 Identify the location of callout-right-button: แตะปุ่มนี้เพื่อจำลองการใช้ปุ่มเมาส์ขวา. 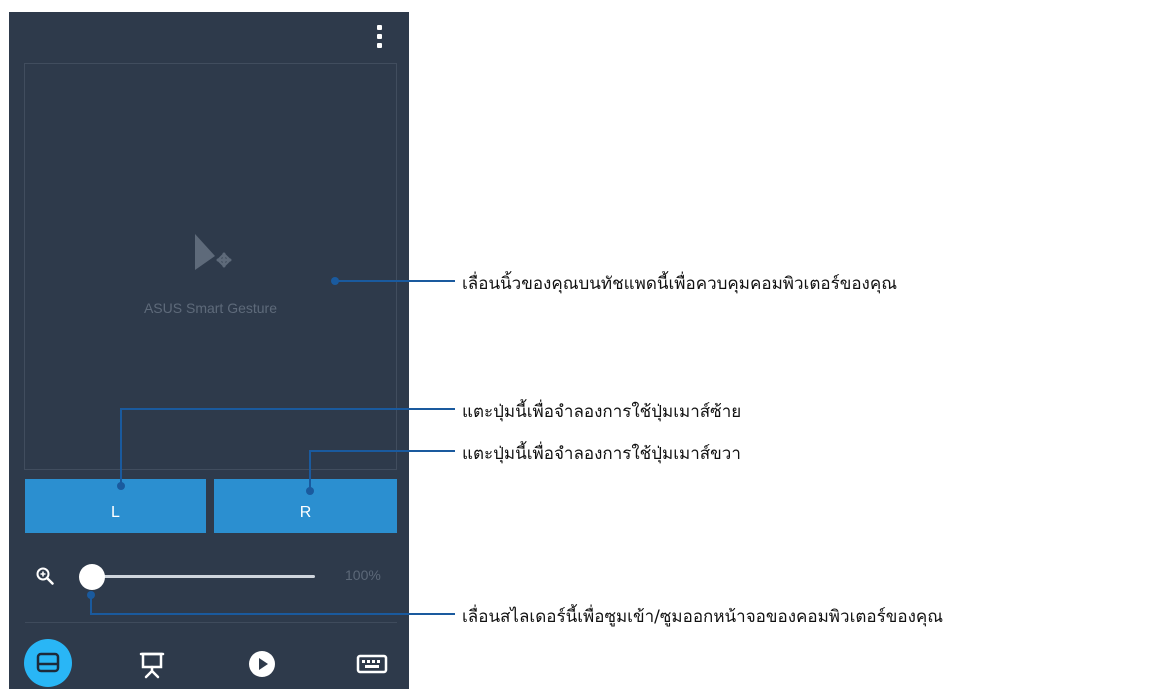
(601, 454).